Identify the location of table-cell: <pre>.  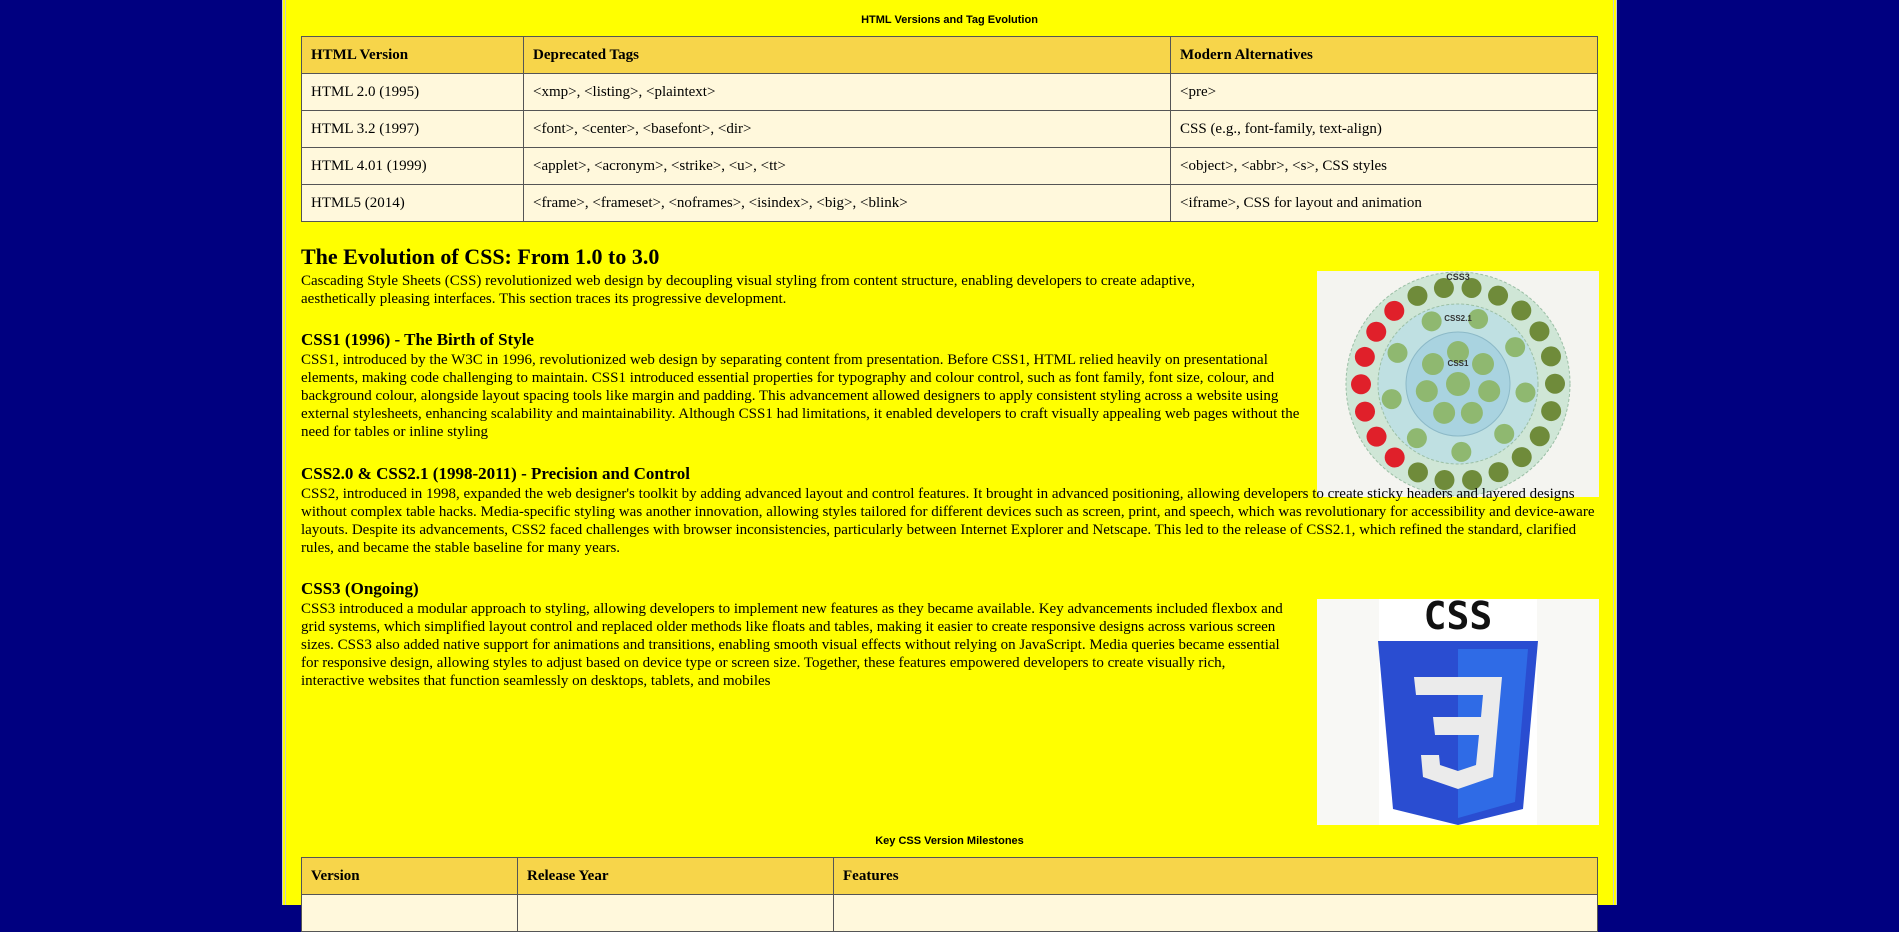
(1384, 92).